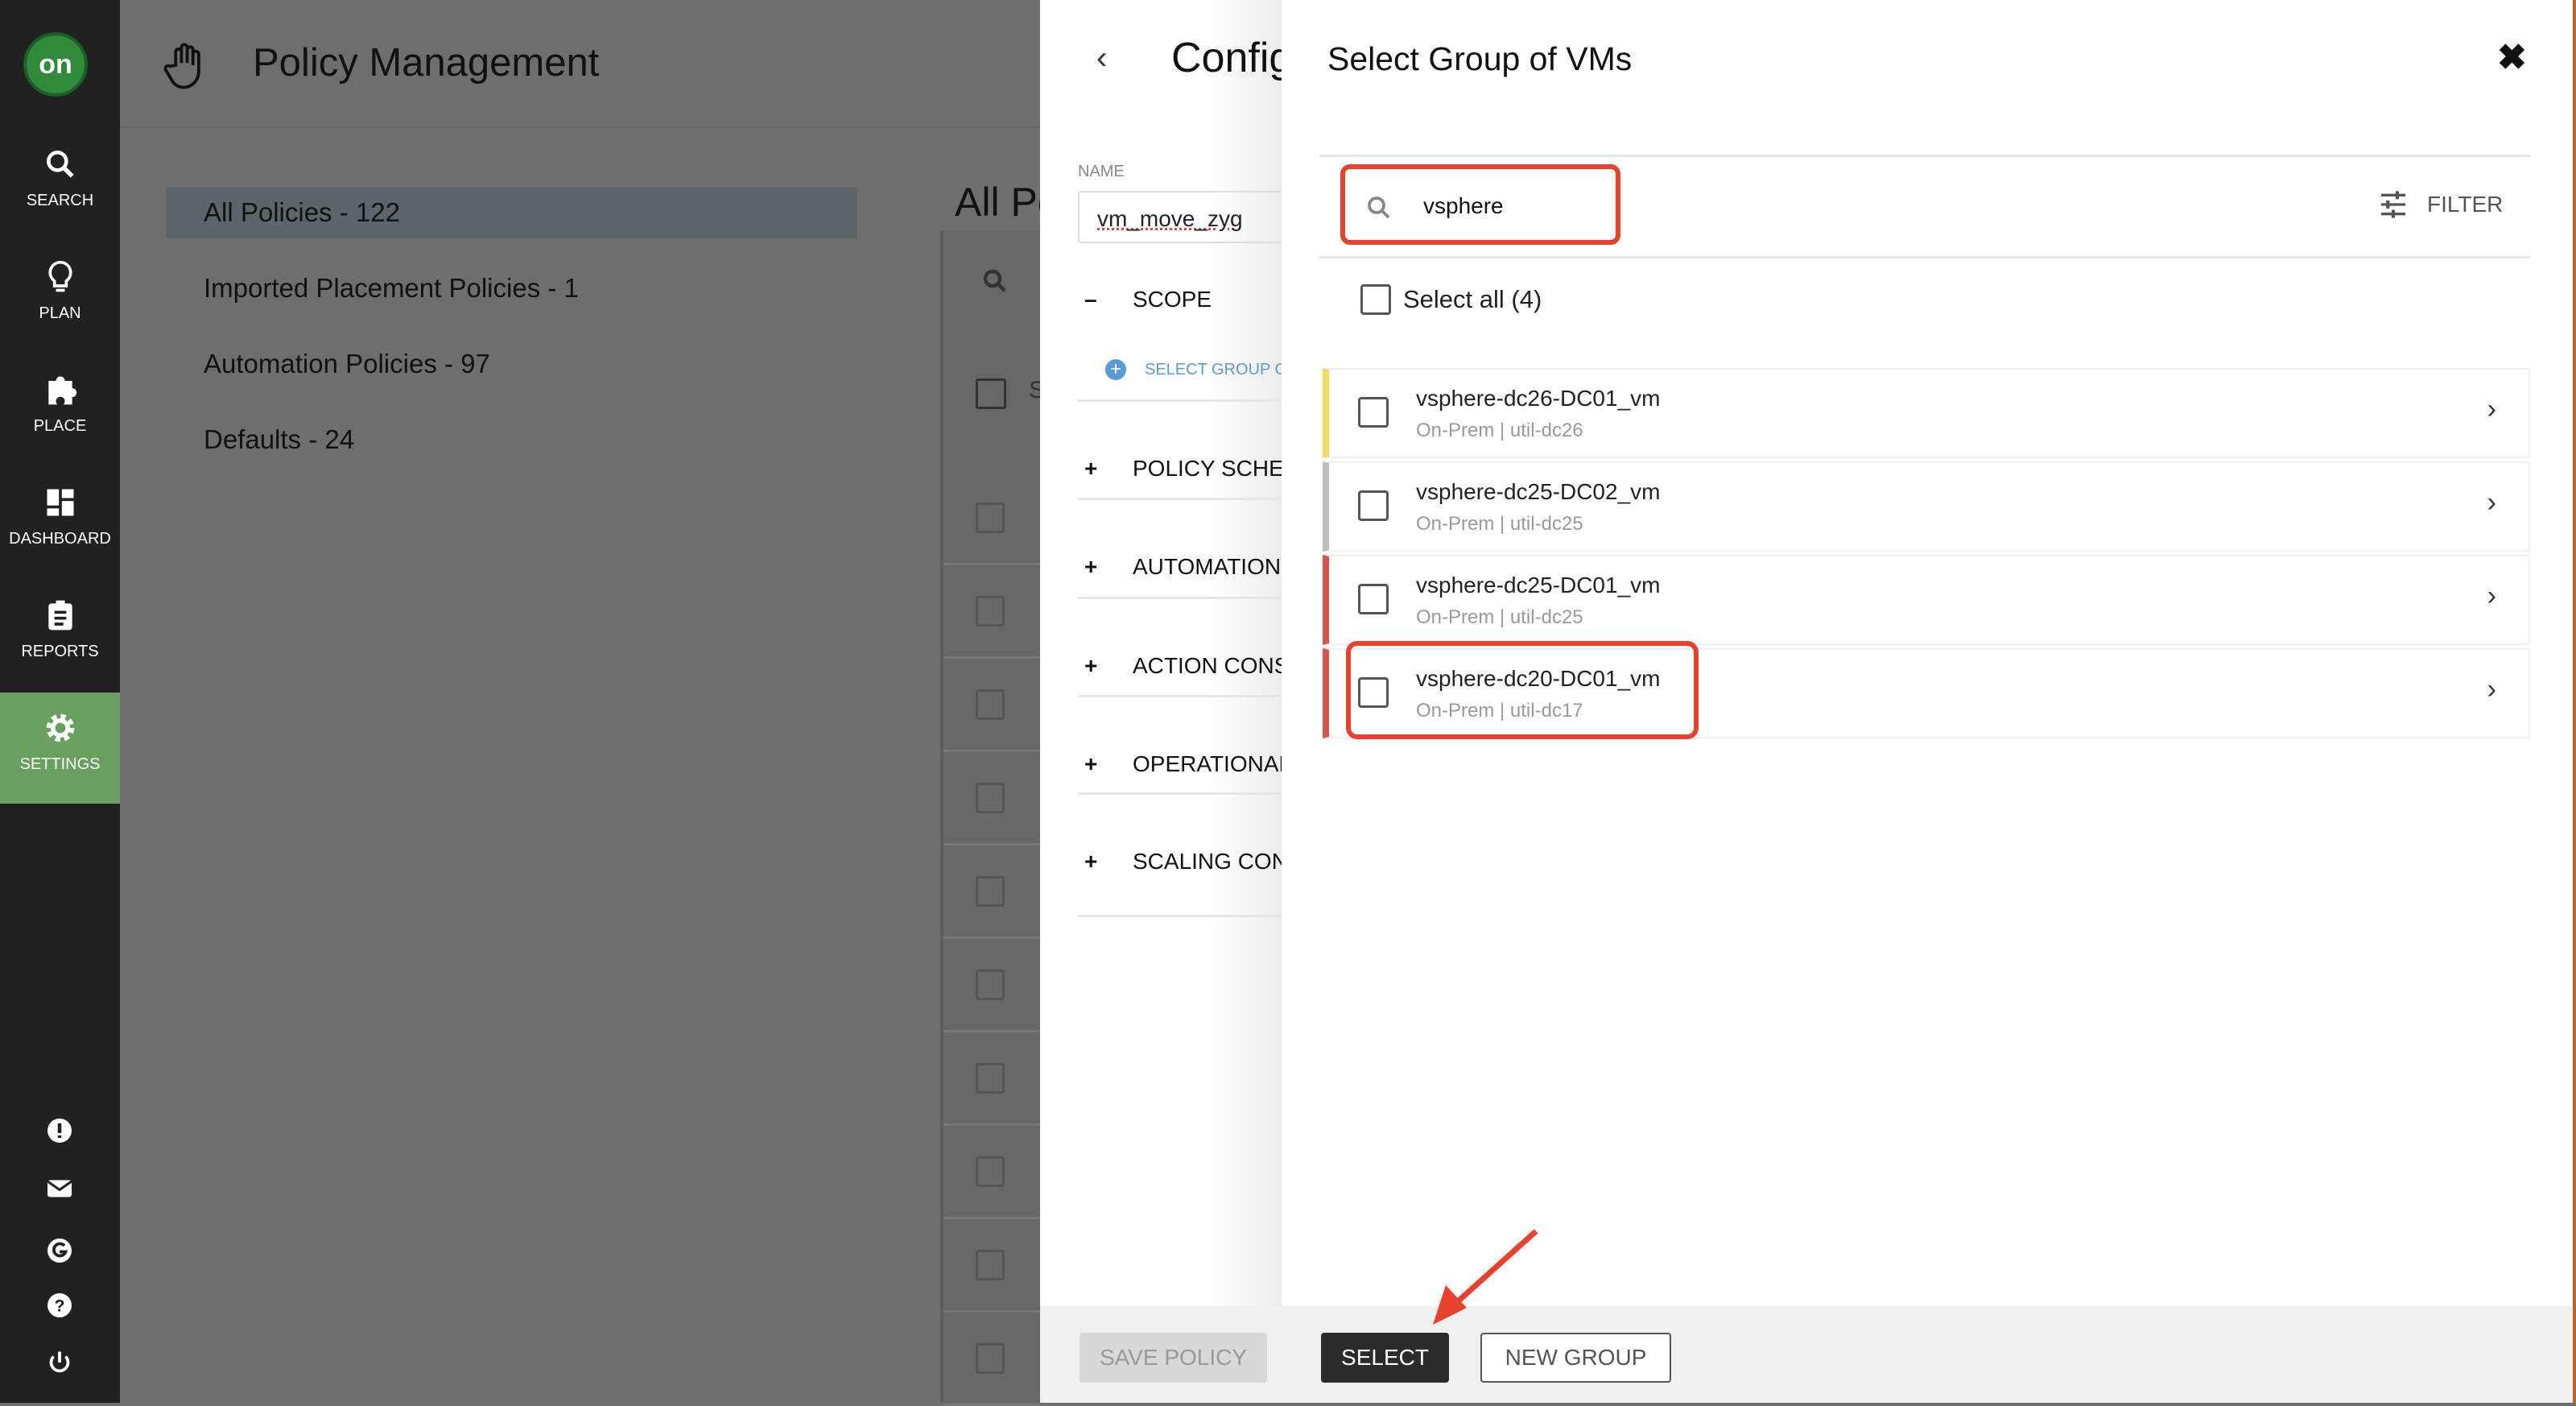 The image size is (2576, 1406). What do you see at coordinates (1183, 299) in the screenshot?
I see `scope-section: – SCOPE` at bounding box center [1183, 299].